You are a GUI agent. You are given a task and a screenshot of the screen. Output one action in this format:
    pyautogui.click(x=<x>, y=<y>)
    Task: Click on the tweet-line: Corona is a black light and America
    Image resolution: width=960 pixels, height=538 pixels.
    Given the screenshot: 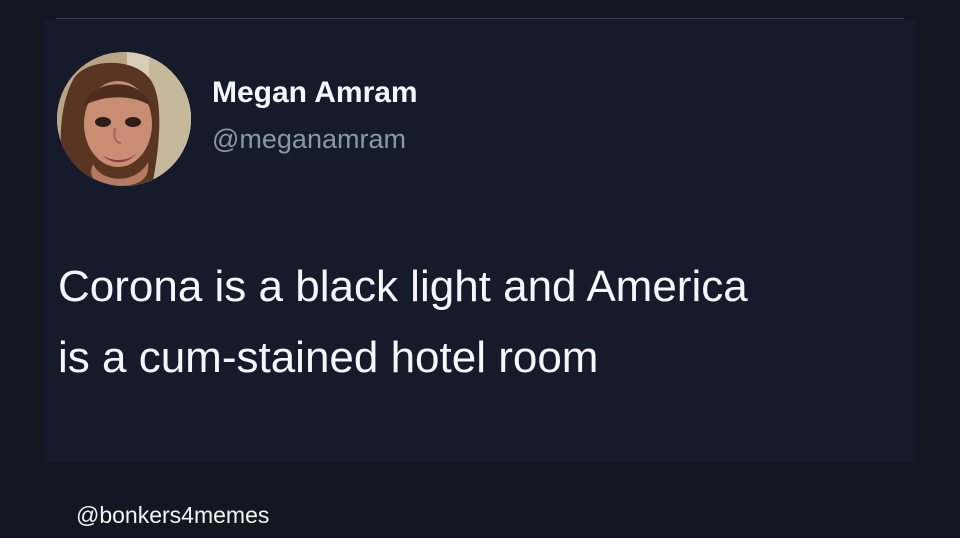 What is the action you would take?
    pyautogui.click(x=403, y=286)
    